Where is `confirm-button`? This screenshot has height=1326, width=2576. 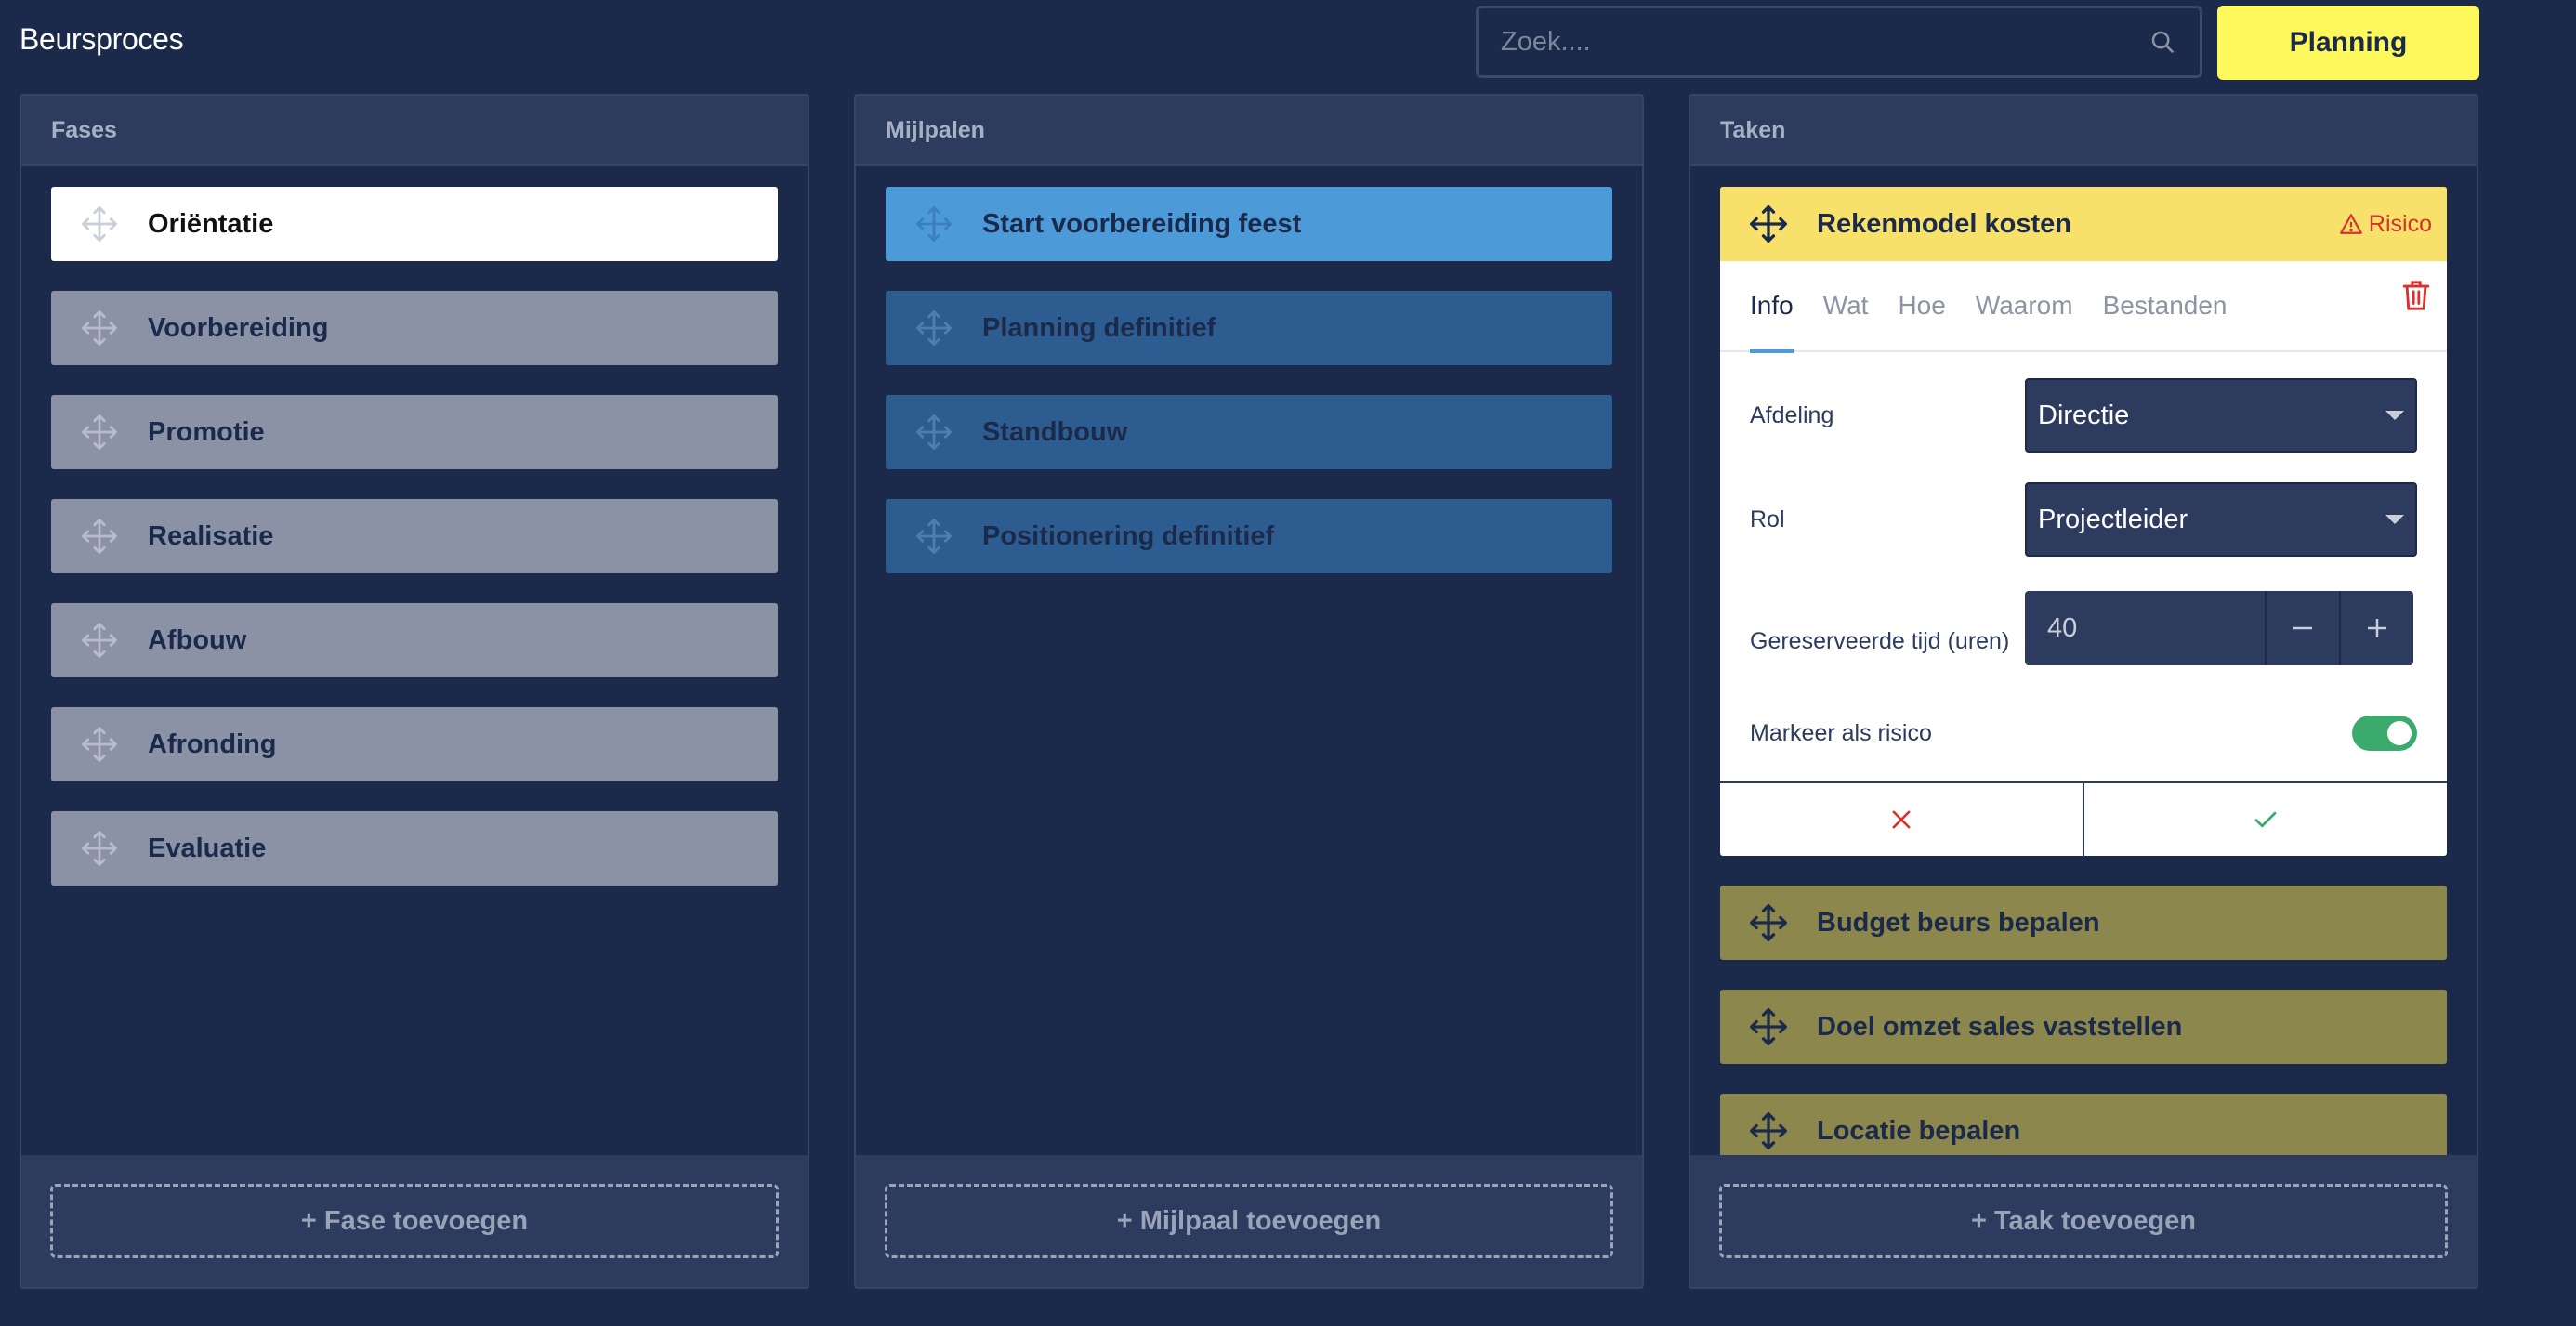 confirm-button is located at coordinates (2265, 819).